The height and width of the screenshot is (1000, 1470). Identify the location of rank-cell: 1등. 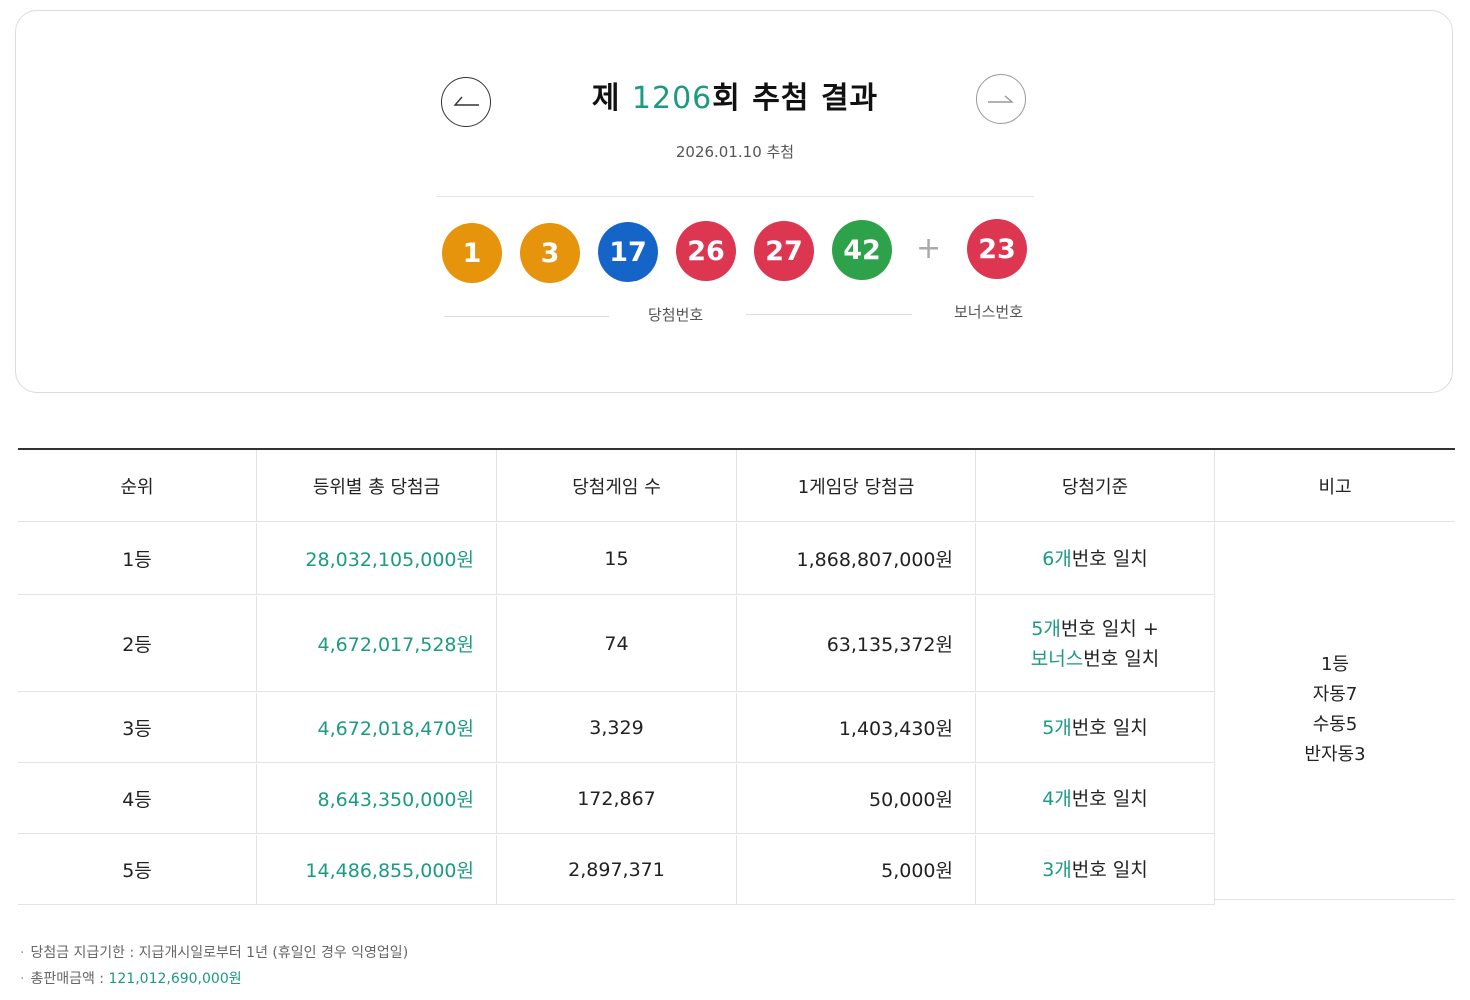
(137, 558).